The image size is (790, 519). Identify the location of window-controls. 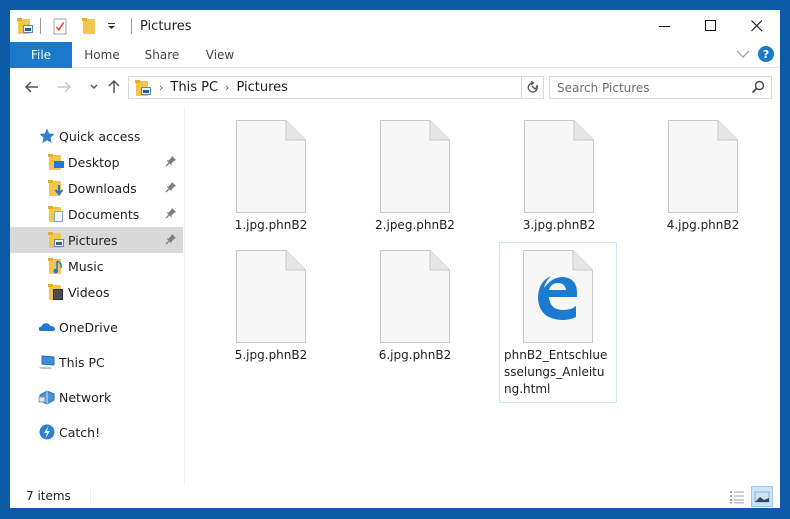
(711, 25).